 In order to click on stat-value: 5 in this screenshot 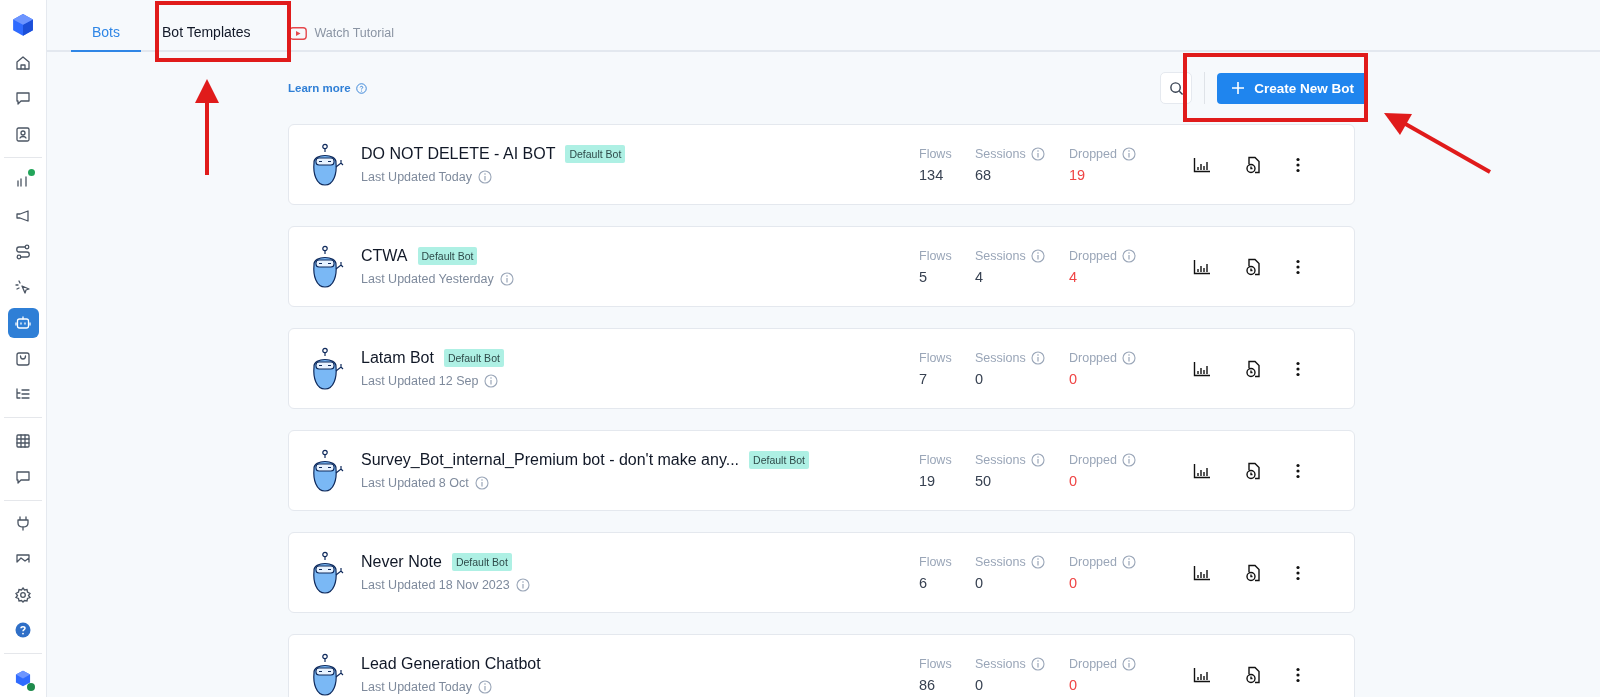, I will do `click(924, 276)`.